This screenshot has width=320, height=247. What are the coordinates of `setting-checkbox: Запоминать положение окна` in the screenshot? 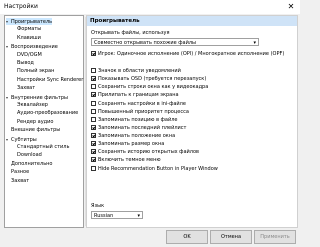 It's located at (133, 136).